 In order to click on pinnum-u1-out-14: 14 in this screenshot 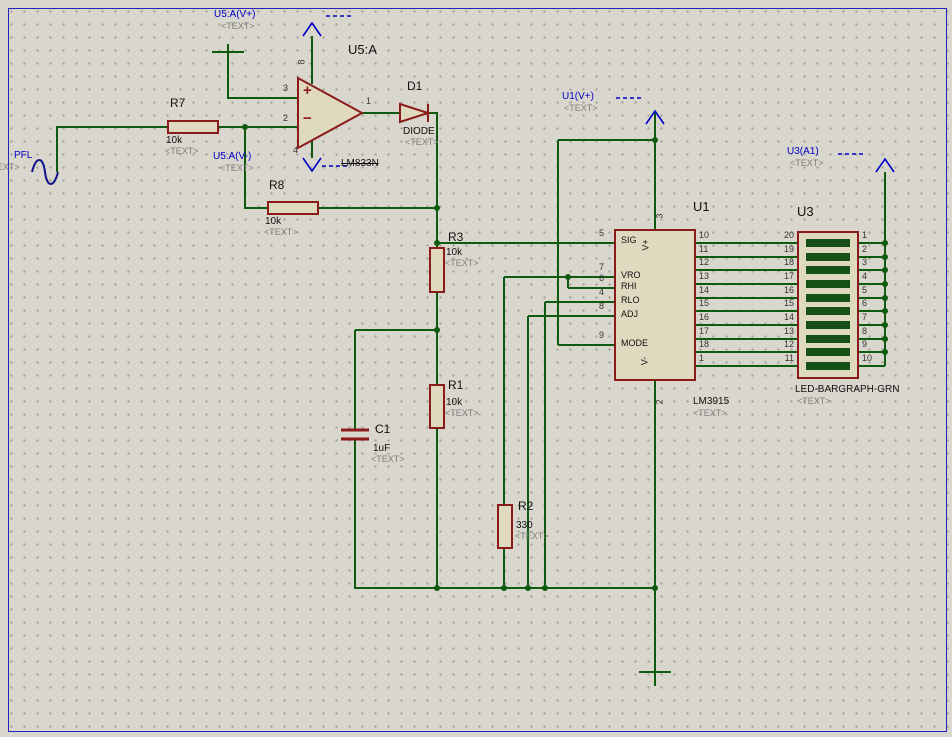, I will do `click(704, 290)`.